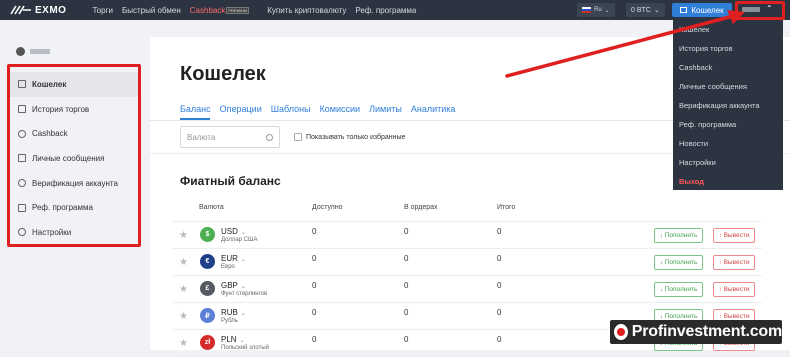 The height and width of the screenshot is (357, 790). Describe the element at coordinates (728, 124) in the screenshot. I see `dropdown-item-referral: Реф. программа` at that location.